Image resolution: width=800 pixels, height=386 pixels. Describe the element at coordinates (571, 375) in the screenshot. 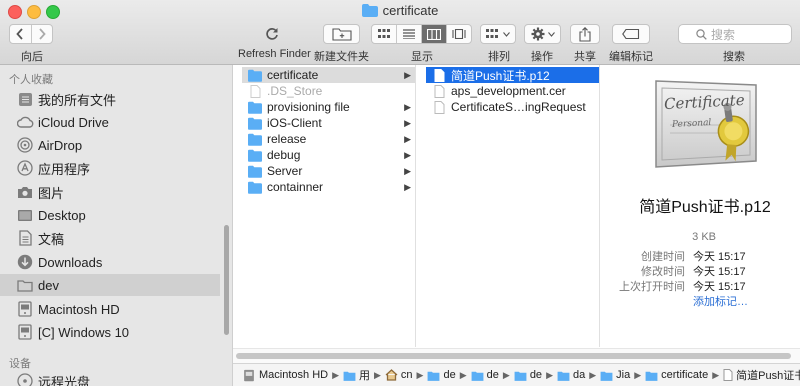

I see `path-segment: da` at that location.